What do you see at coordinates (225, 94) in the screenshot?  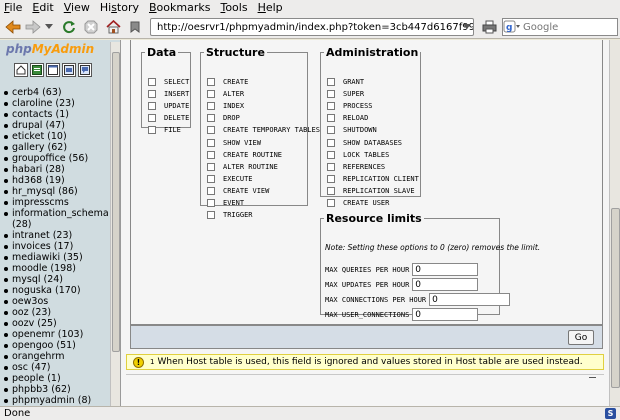 I see `privilege-option: ALTER` at bounding box center [225, 94].